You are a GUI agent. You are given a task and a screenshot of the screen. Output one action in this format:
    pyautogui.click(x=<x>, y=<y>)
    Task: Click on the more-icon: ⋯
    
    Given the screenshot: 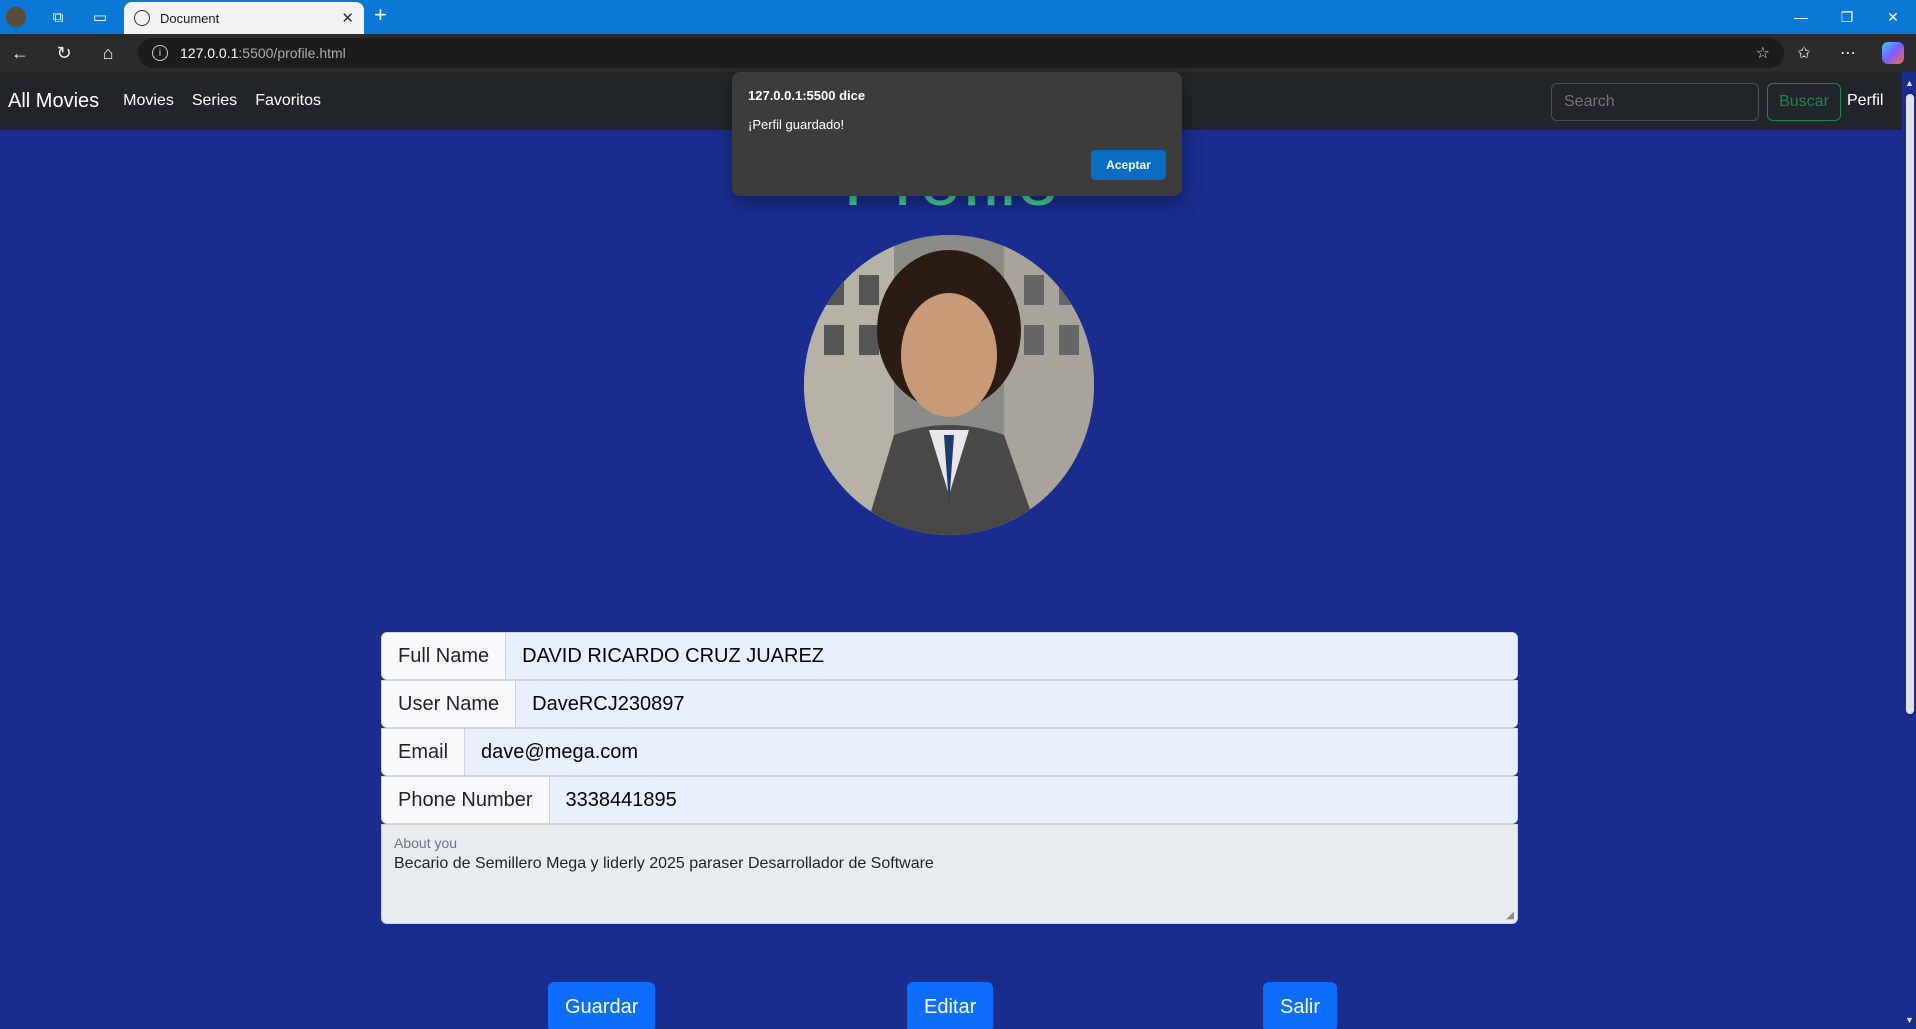 What is the action you would take?
    pyautogui.click(x=1848, y=53)
    